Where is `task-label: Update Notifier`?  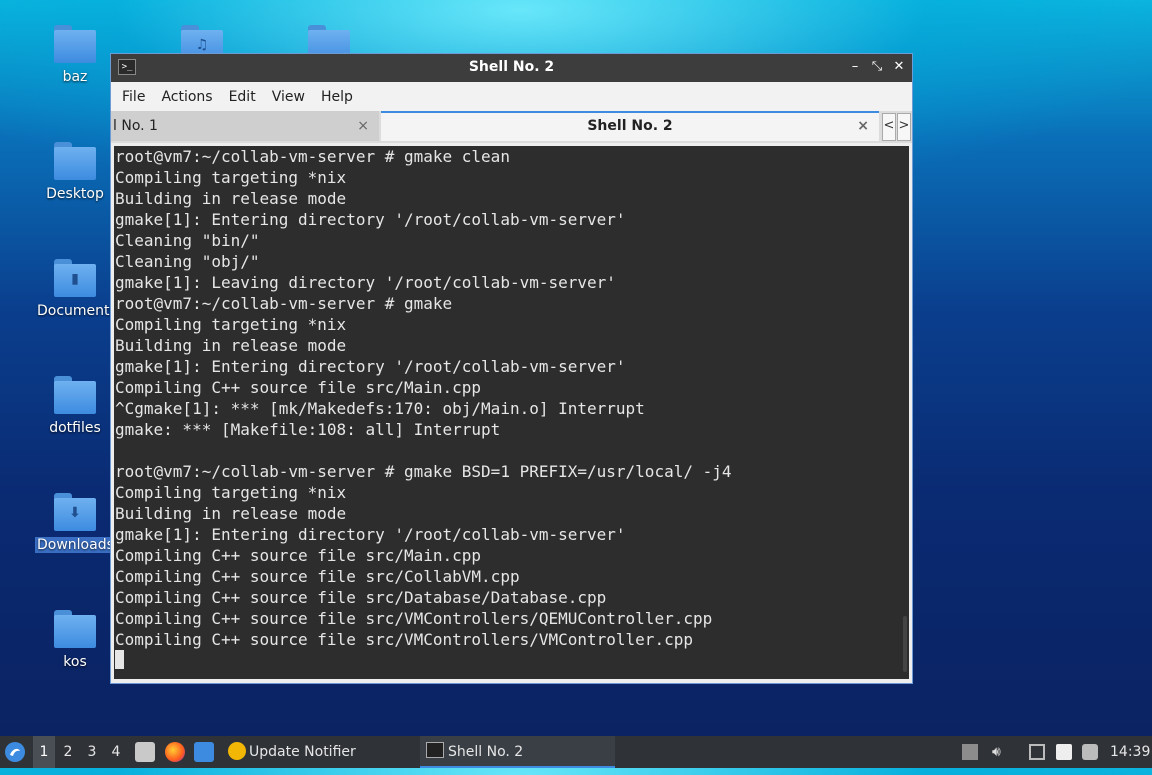
task-label: Update Notifier is located at coordinates (302, 752).